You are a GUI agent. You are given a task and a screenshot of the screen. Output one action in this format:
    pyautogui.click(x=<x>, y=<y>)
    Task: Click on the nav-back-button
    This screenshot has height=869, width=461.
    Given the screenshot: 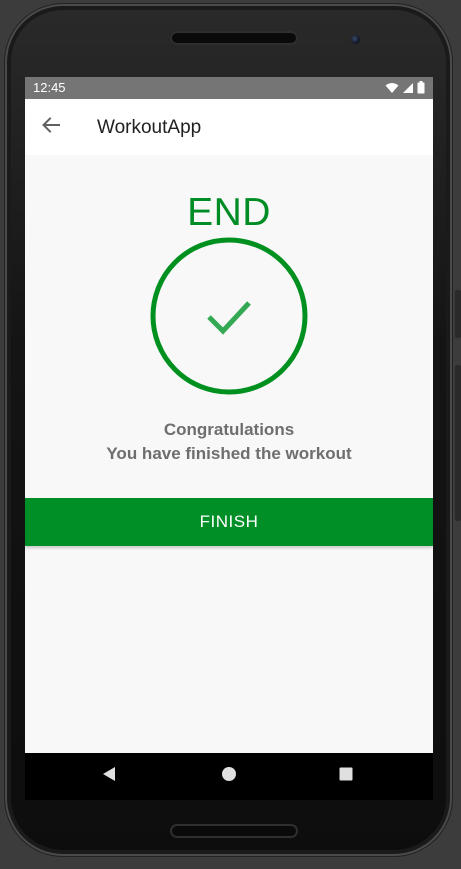 What is the action you would take?
    pyautogui.click(x=109, y=776)
    